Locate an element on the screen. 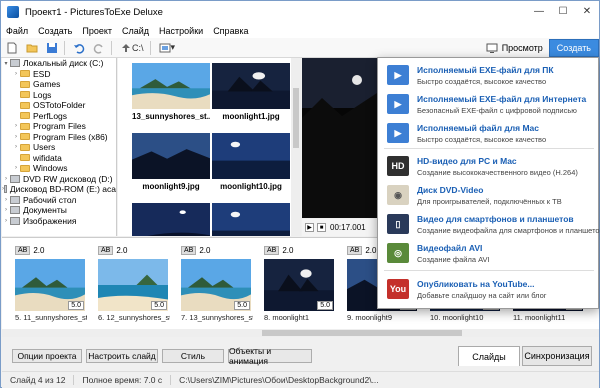 The height and width of the screenshot is (388, 600). menu-create: Создать is located at coordinates (55, 31).